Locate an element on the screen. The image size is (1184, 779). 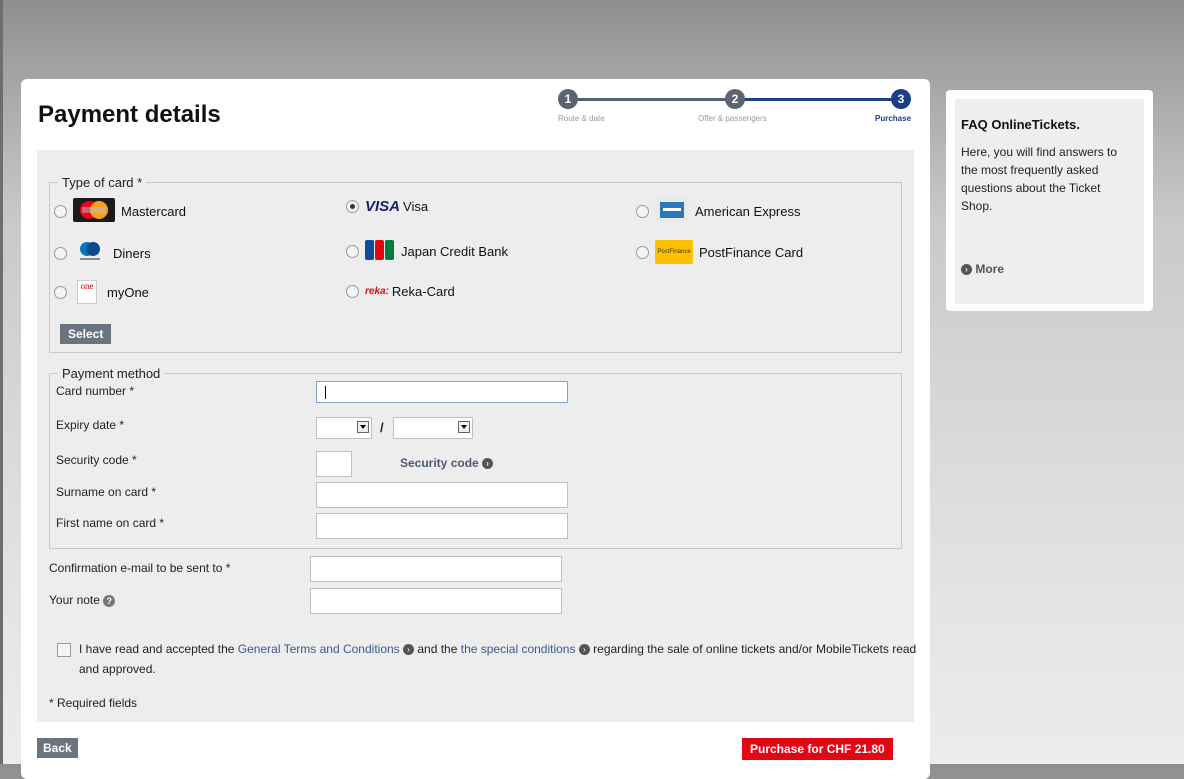
faq-more-link: › More is located at coordinates (982, 269).